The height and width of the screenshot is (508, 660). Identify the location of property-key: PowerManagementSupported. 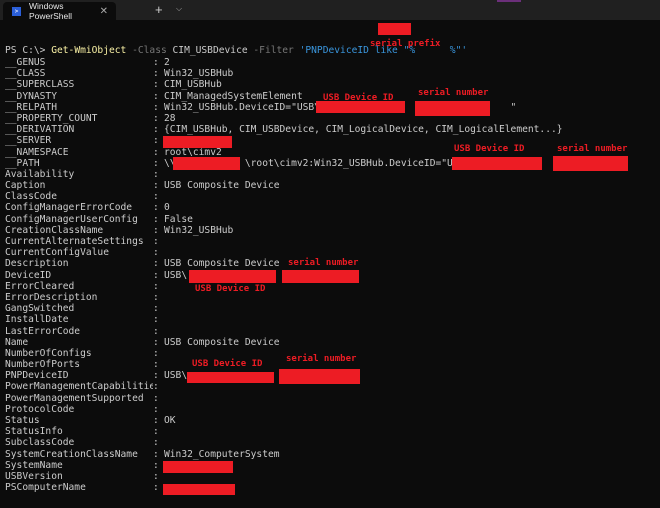
(74, 398).